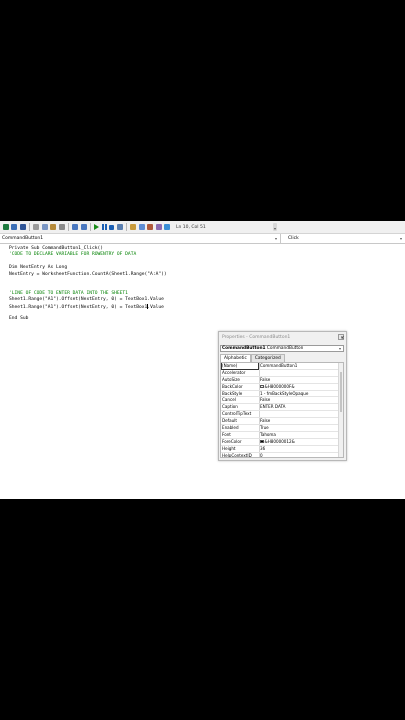  I want to click on properties-icon, so click(141, 227).